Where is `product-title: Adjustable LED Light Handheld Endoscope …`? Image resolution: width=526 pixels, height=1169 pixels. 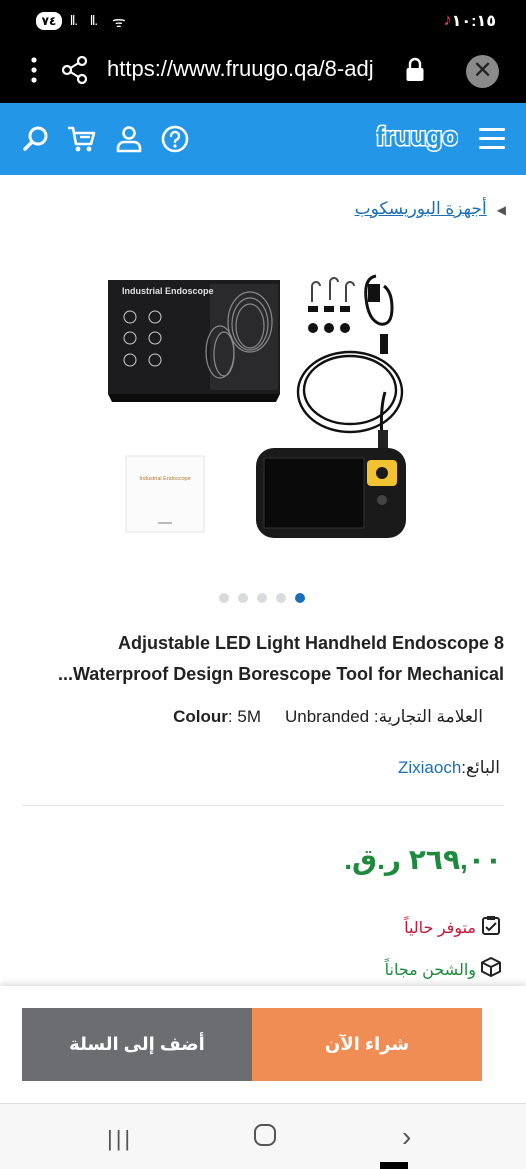 product-title: Adjustable LED Light Handheld Endoscope … is located at coordinates (259, 659).